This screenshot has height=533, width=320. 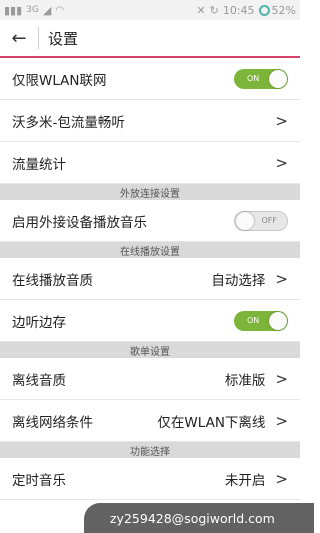 I want to click on battery-icon, so click(x=264, y=10).